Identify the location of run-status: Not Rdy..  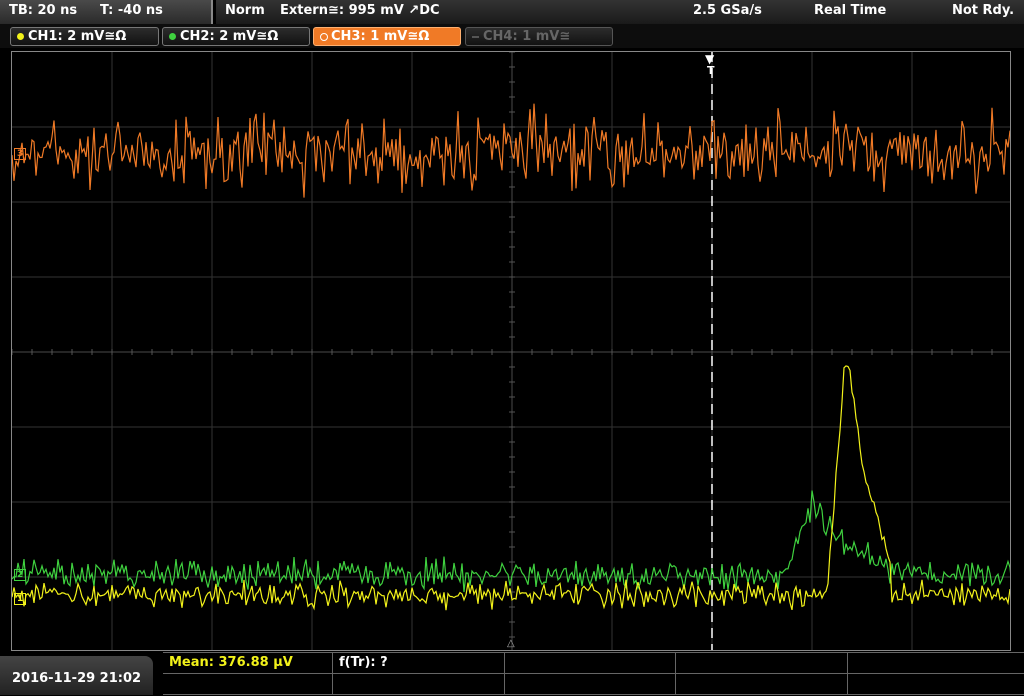
(983, 10).